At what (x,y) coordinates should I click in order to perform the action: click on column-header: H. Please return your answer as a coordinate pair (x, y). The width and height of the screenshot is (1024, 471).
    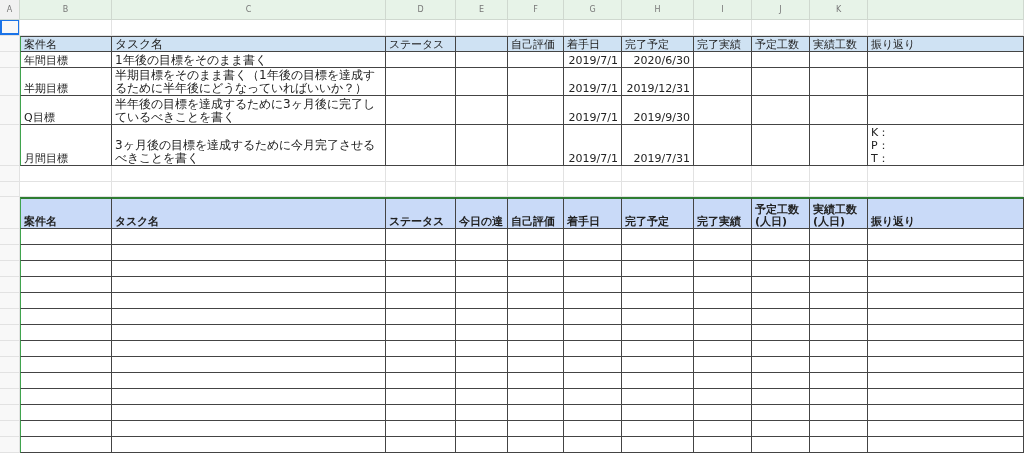
    Looking at the image, I should click on (658, 10).